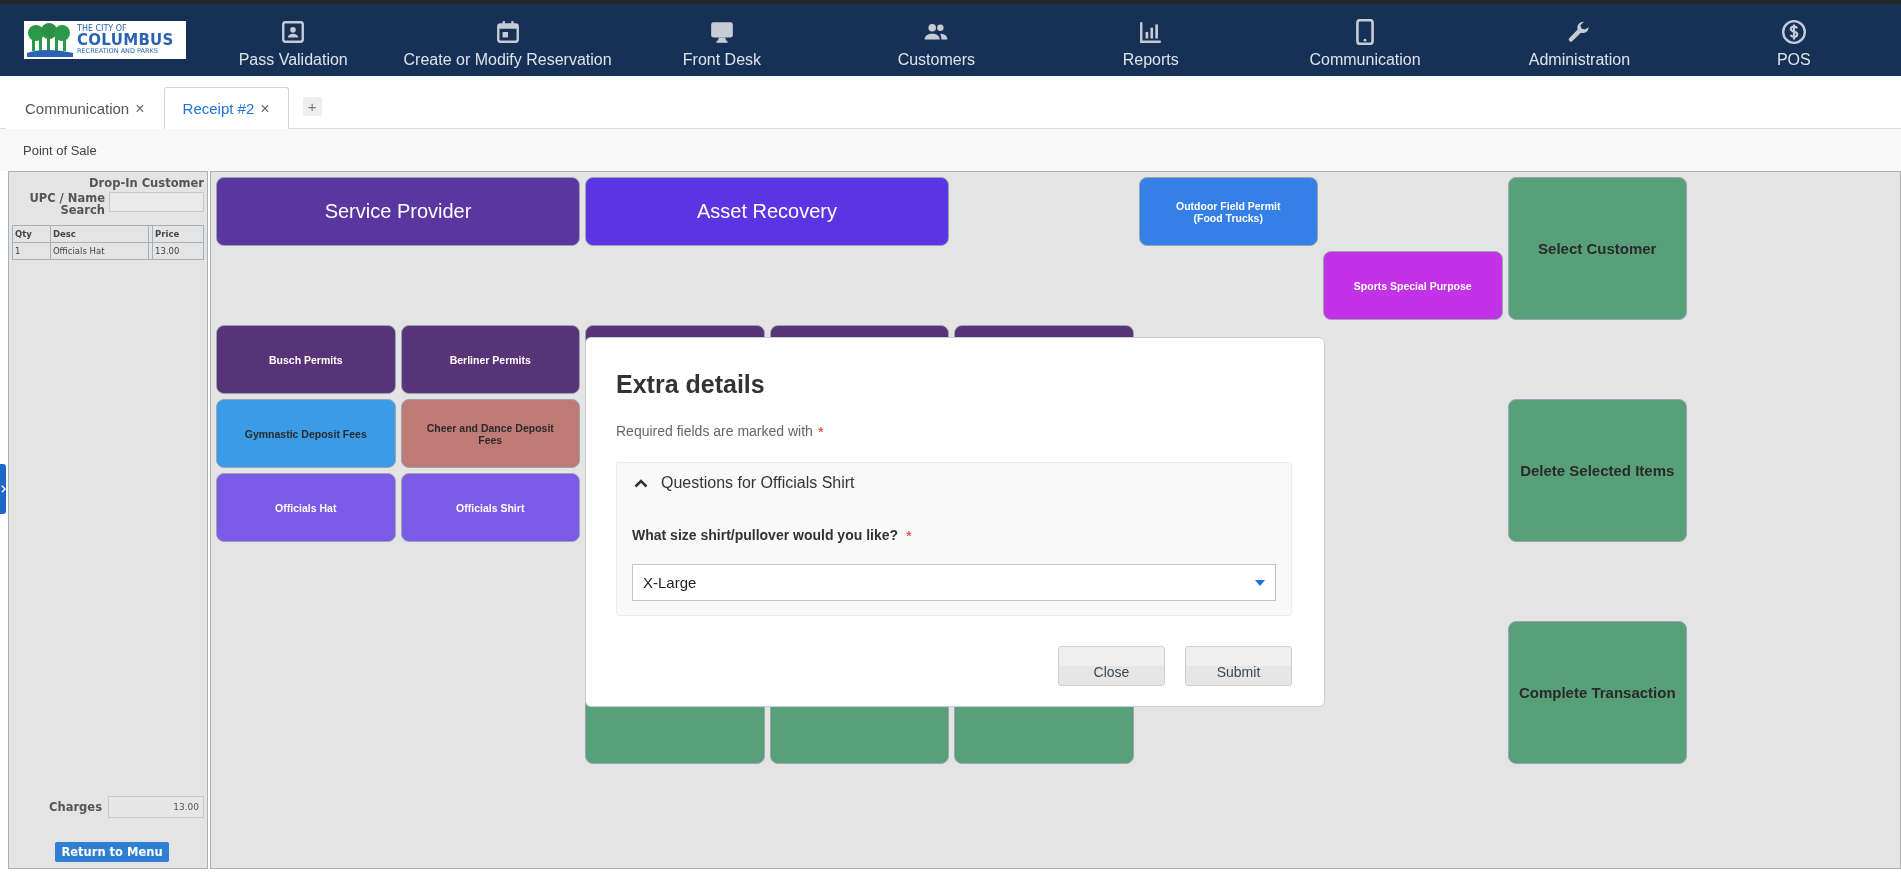 This screenshot has width=1901, height=872. Describe the element at coordinates (146, 183) in the screenshot. I see `customer-name: Drop-In Customer` at that location.